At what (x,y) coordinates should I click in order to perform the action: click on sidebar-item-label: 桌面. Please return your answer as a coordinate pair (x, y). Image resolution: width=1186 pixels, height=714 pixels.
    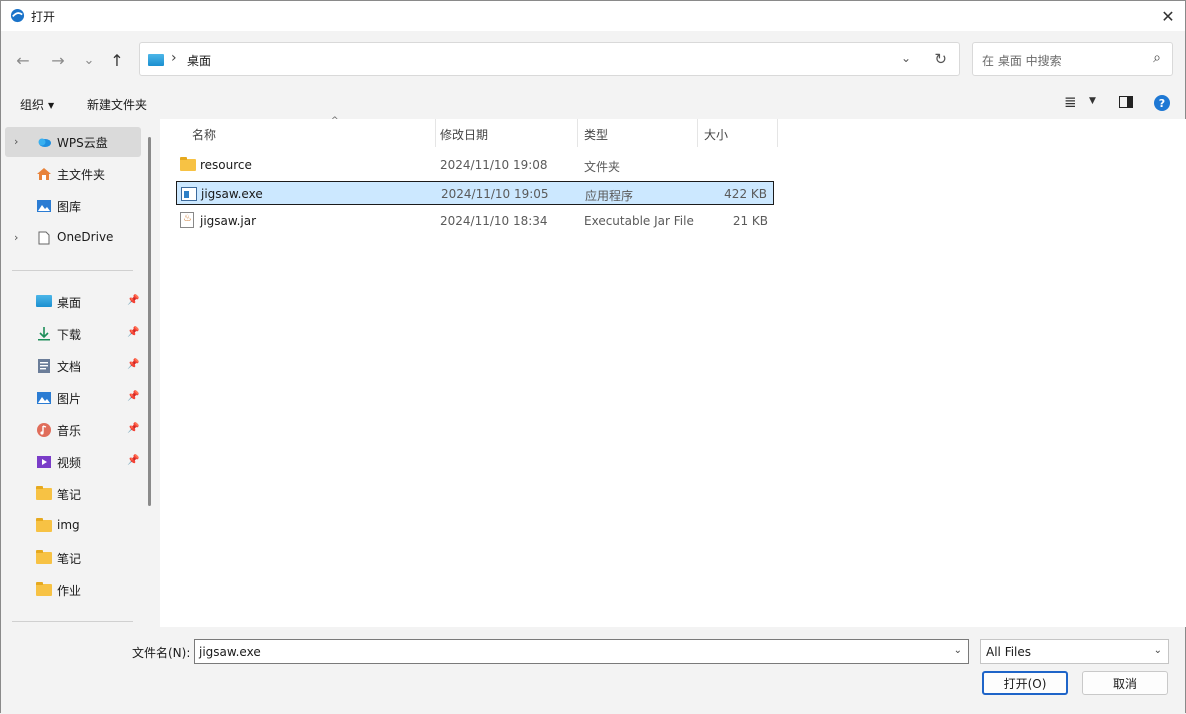
    Looking at the image, I should click on (69, 303).